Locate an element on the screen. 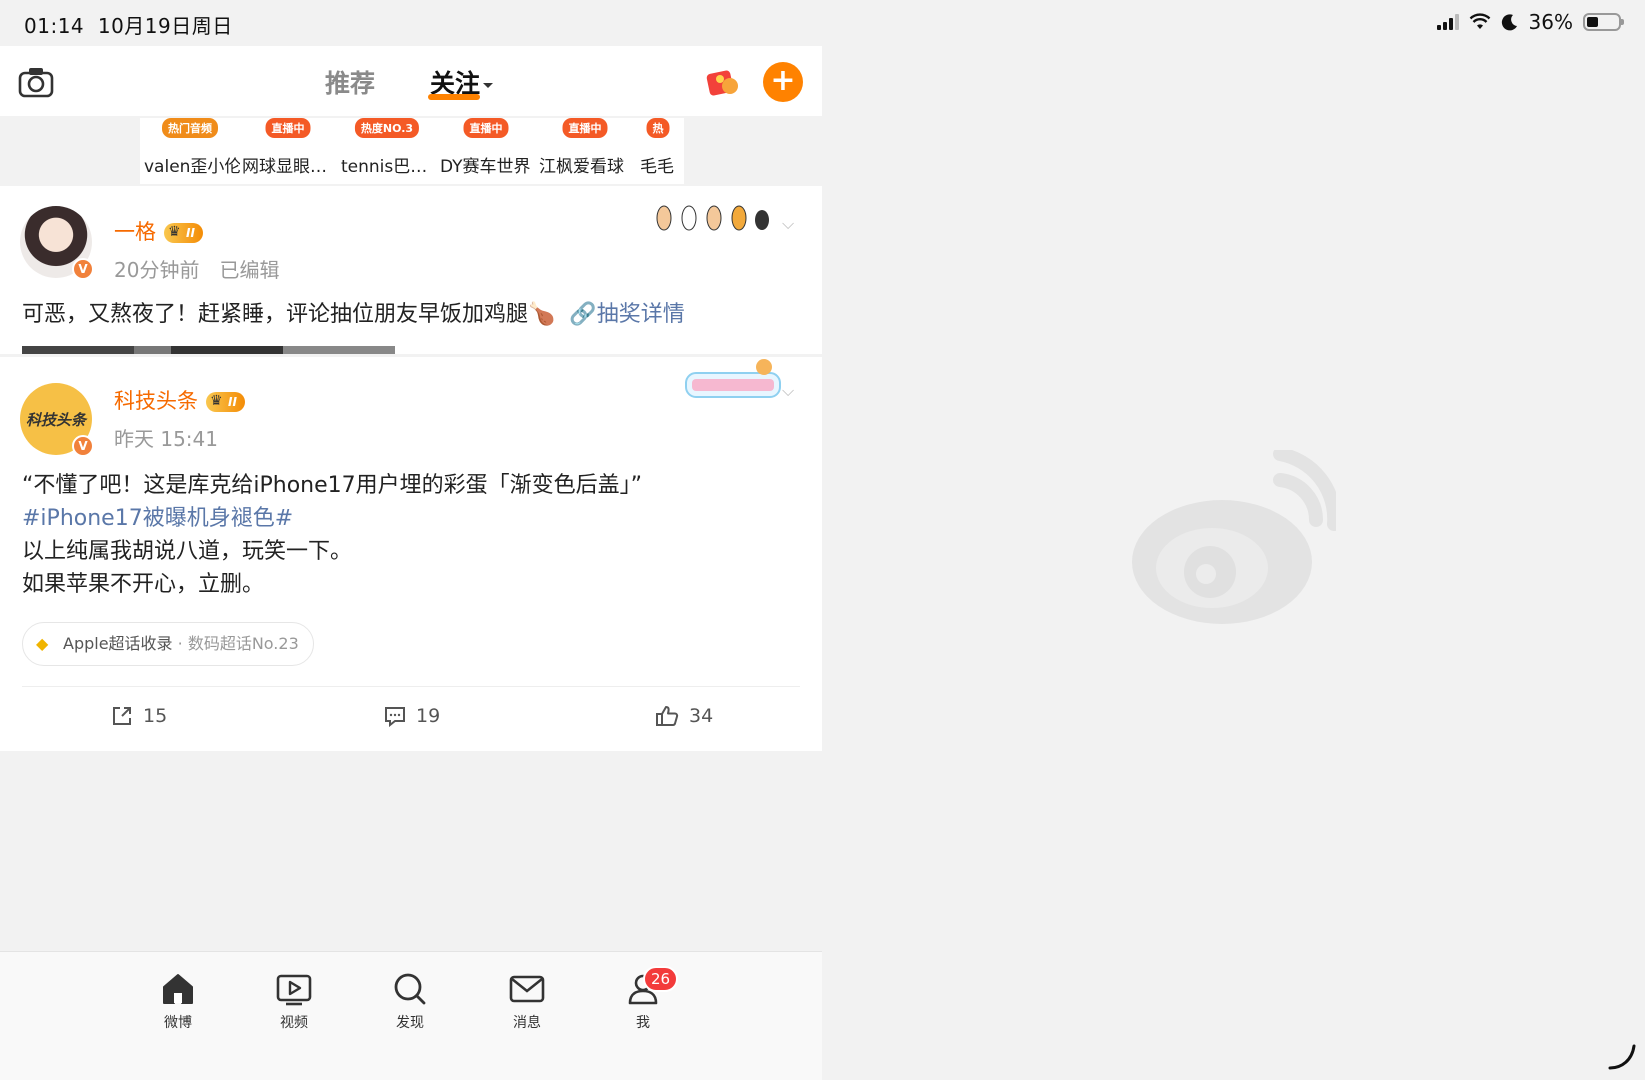  story-item: 热门音频 valen歪小伦 is located at coordinates (190, 151).